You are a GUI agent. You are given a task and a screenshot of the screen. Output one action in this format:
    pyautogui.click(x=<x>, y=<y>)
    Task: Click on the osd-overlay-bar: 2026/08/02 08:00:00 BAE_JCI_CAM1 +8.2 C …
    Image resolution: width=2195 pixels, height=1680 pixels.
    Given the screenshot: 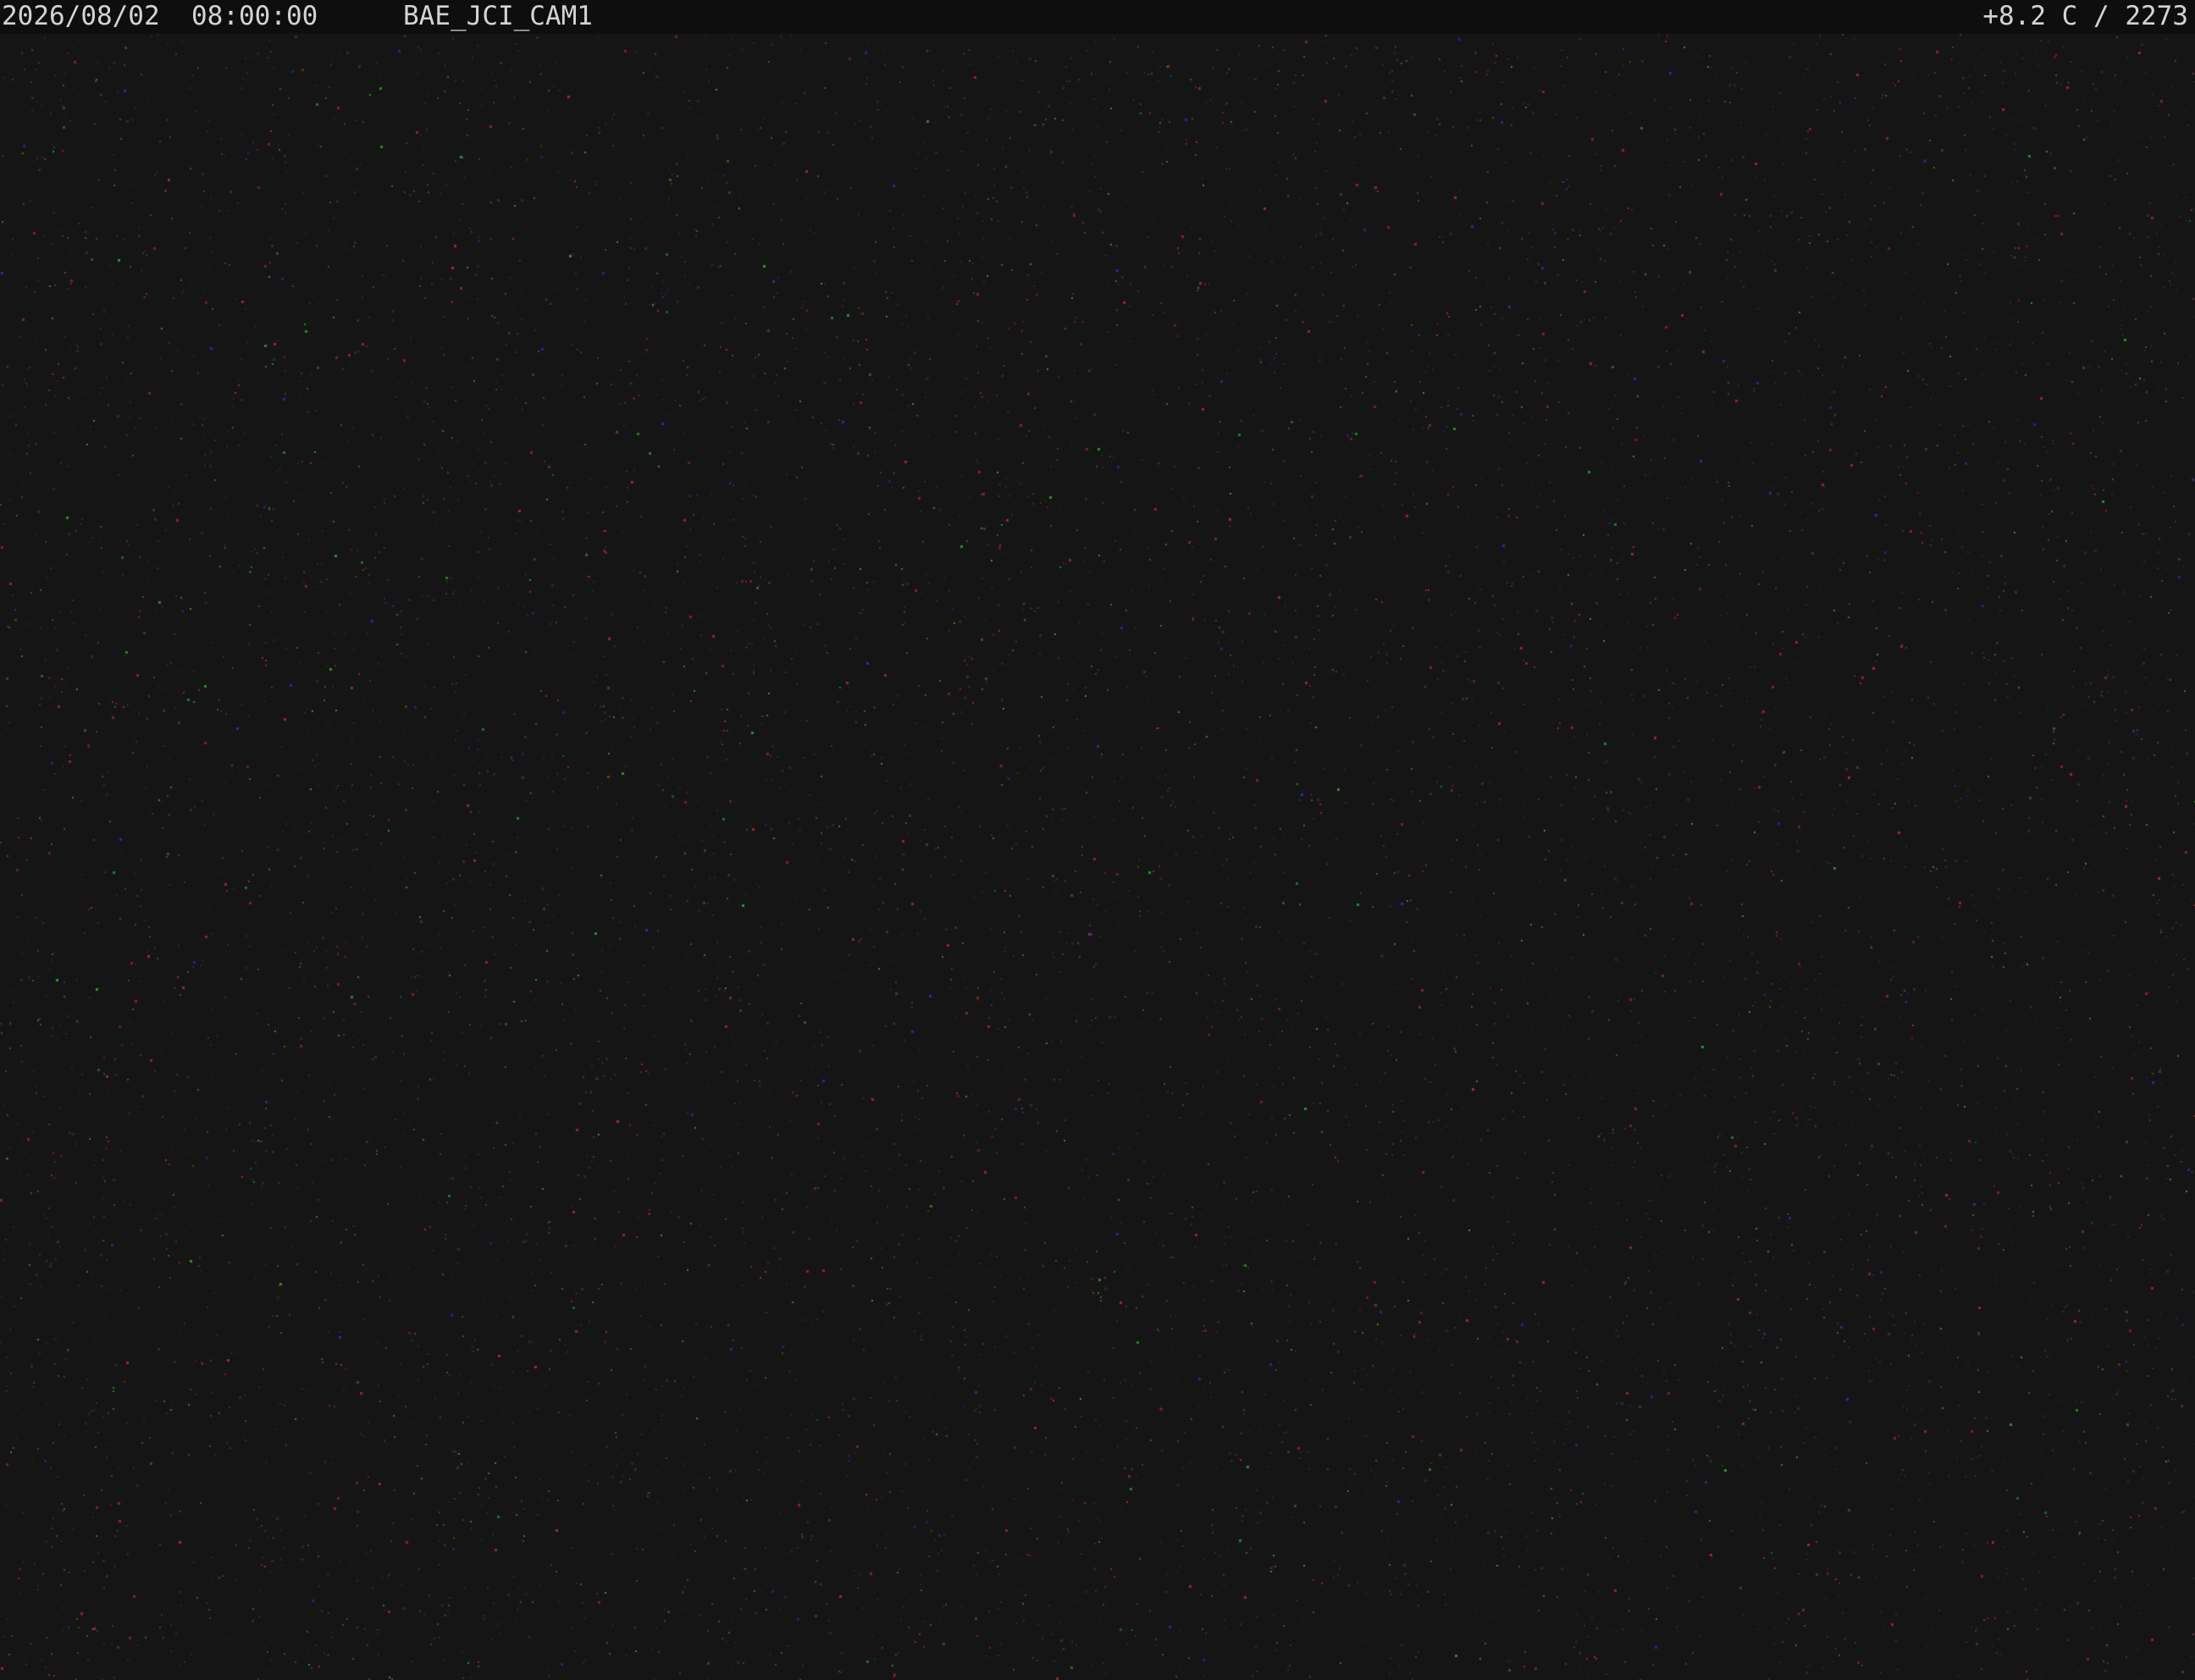 What is the action you would take?
    pyautogui.click(x=1097, y=17)
    